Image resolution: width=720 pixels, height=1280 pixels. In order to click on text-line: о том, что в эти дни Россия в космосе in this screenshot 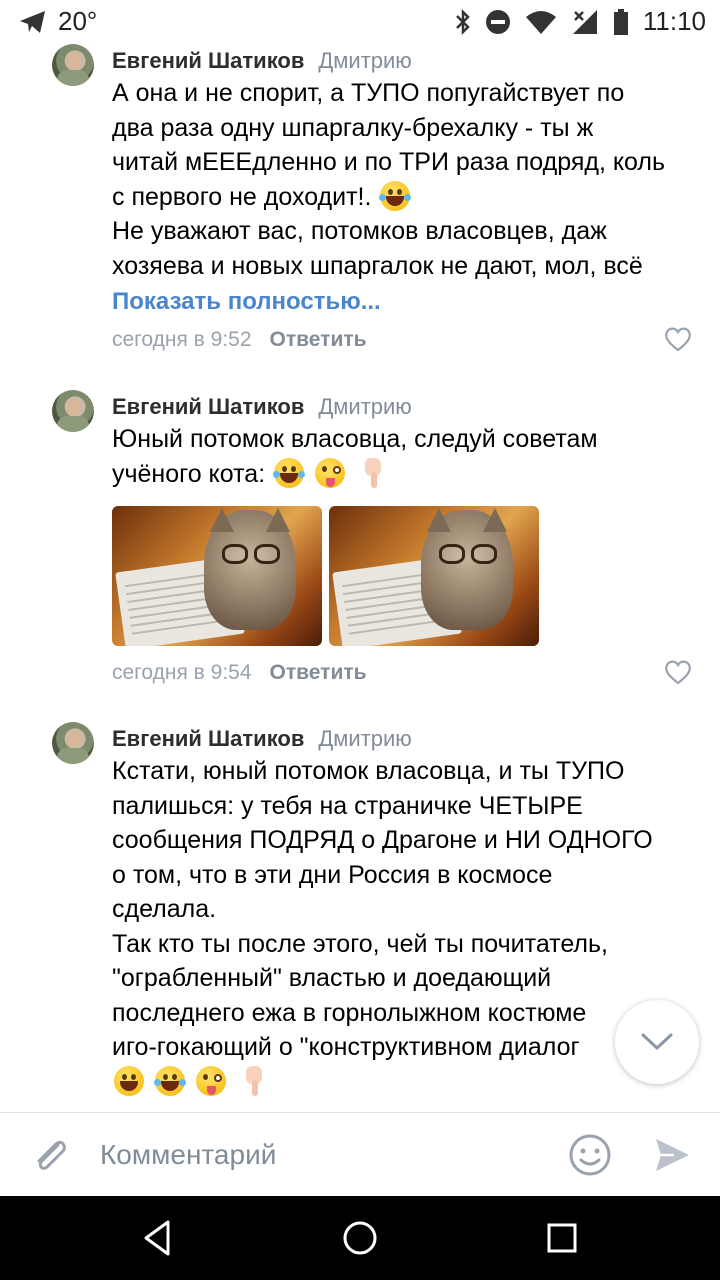, I will do `click(332, 874)`.